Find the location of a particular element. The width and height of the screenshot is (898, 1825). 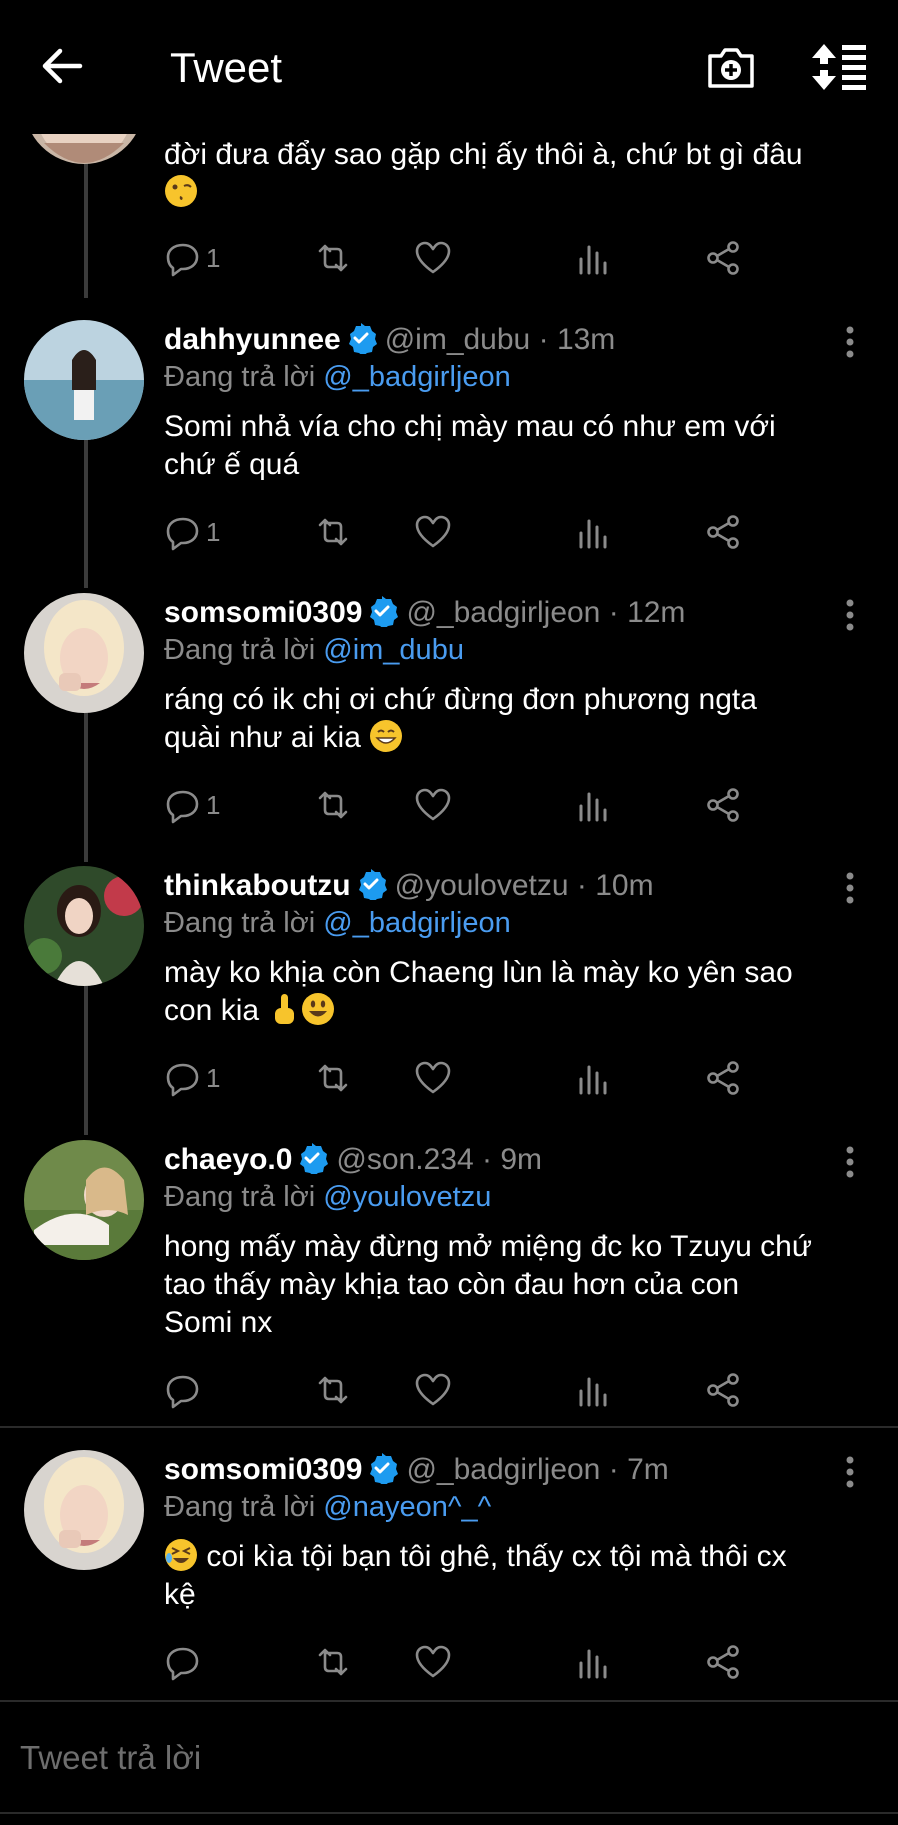

mention-link: @im_dubu is located at coordinates (393, 650).